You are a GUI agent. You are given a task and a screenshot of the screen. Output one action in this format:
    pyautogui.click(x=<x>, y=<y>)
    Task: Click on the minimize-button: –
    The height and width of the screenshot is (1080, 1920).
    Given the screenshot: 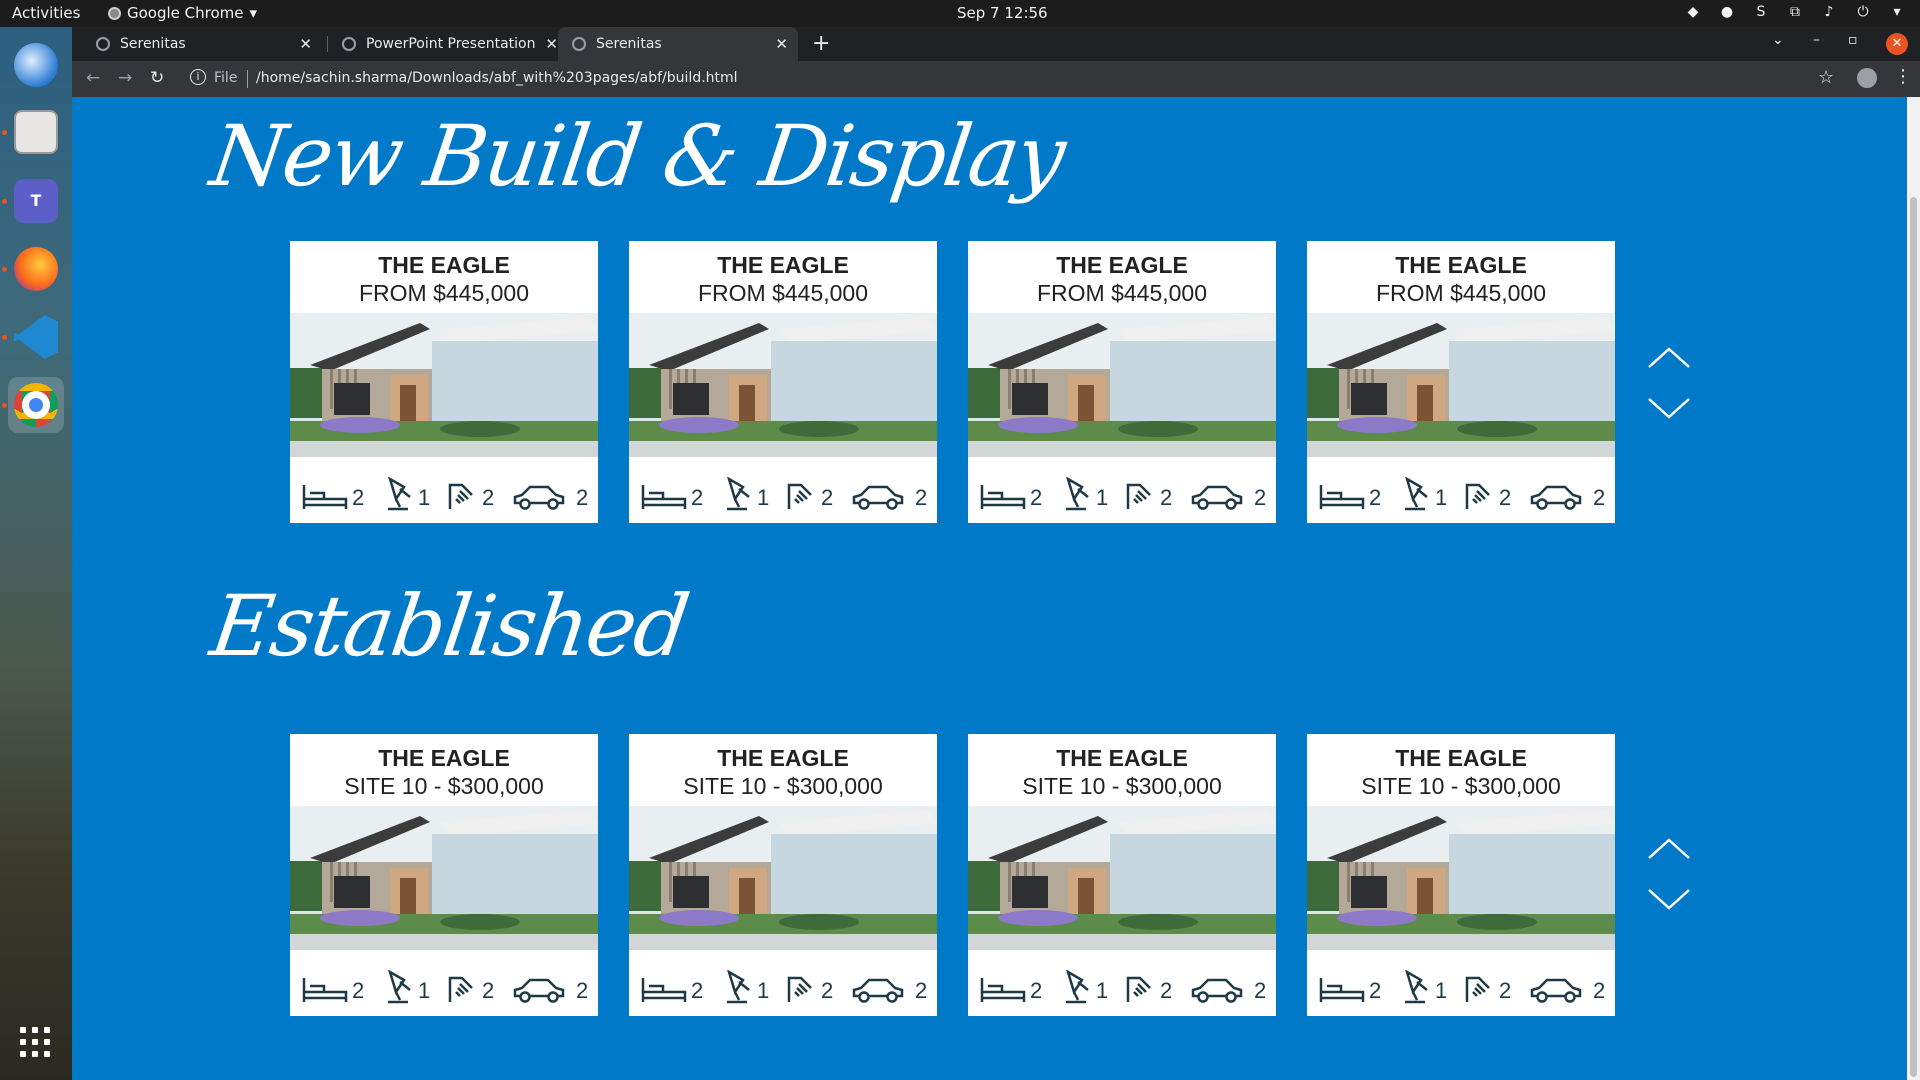 What is the action you would take?
    pyautogui.click(x=1816, y=40)
    